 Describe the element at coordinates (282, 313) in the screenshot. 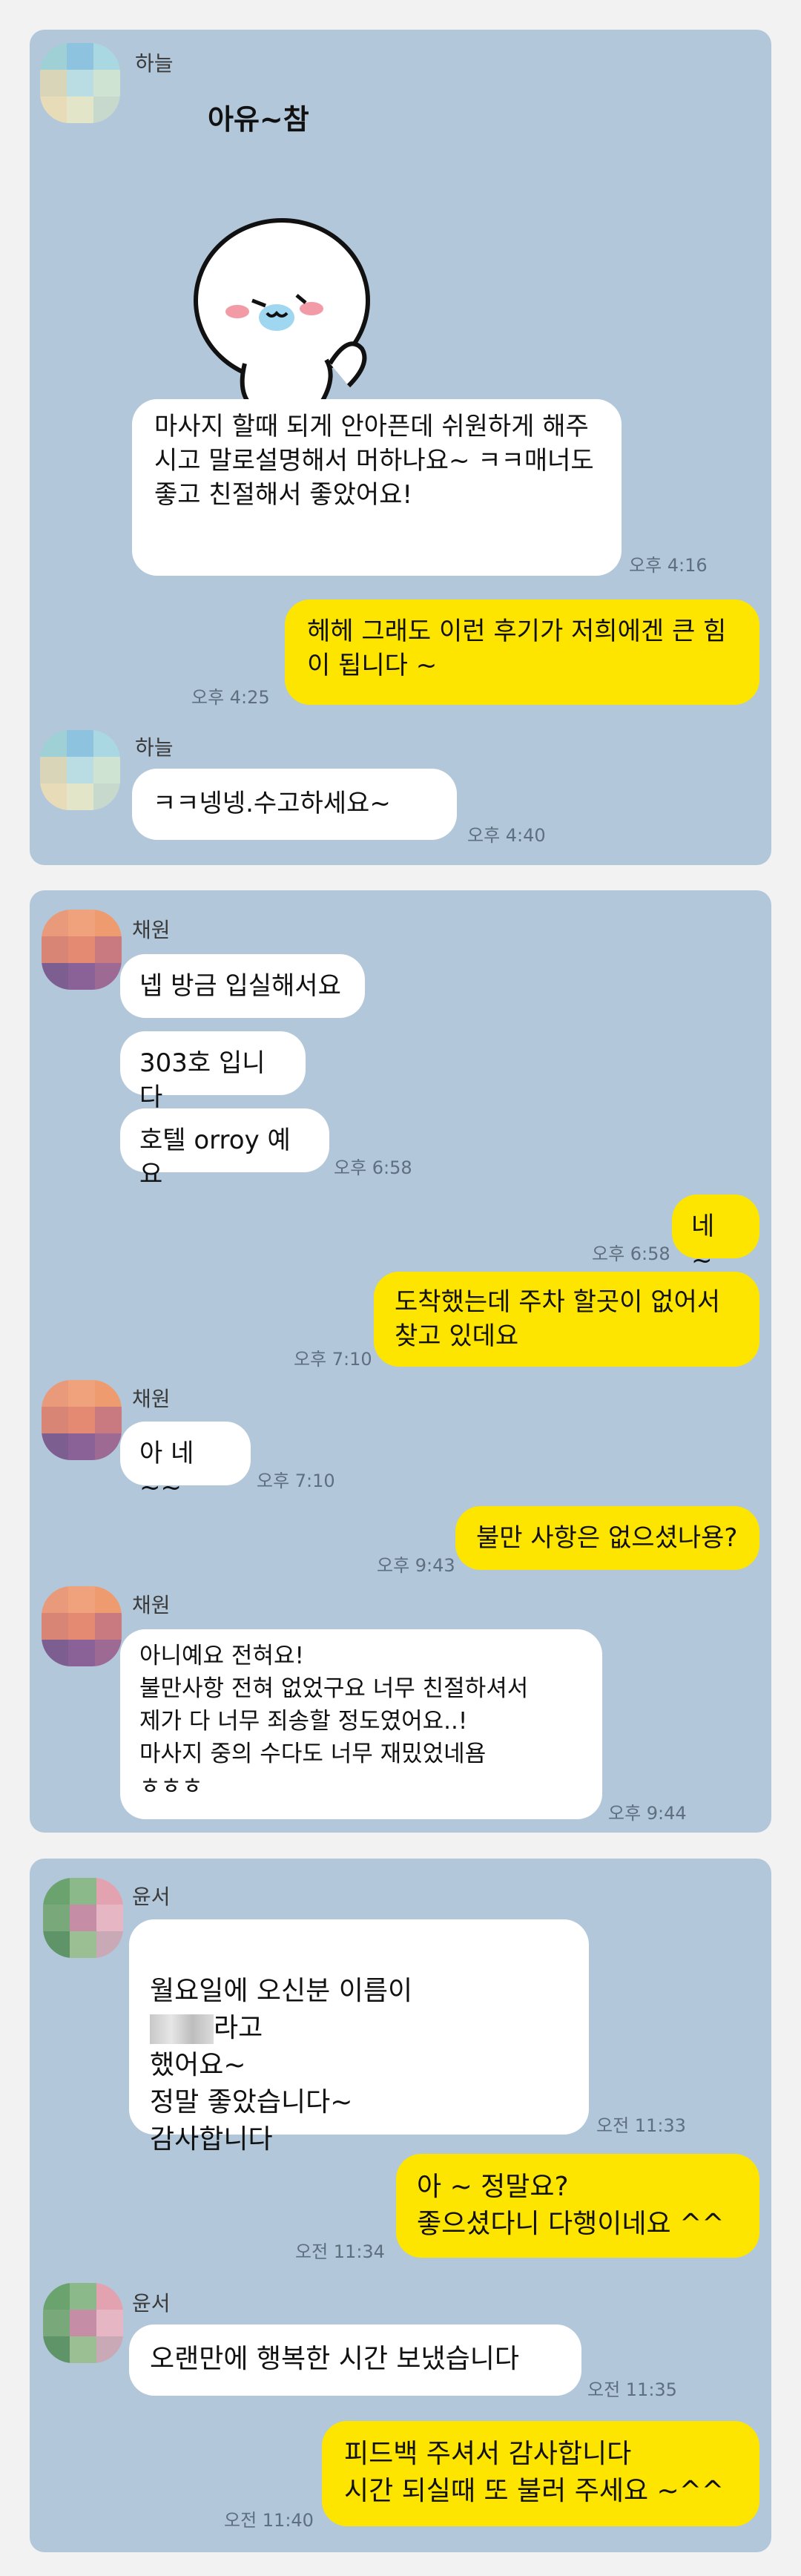

I see `sticker-face-icon` at that location.